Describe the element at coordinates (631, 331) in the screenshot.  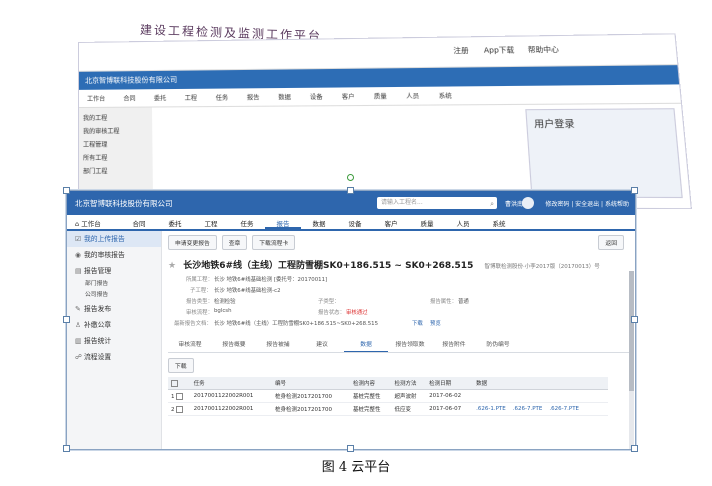
I see `scrollbar-thumb` at that location.